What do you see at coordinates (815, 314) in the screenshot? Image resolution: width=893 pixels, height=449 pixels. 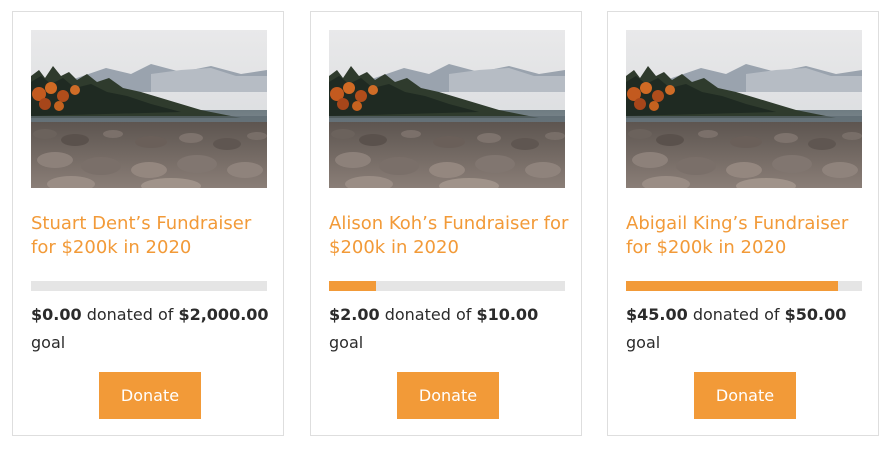 I see `goal-amount: $50.00` at bounding box center [815, 314].